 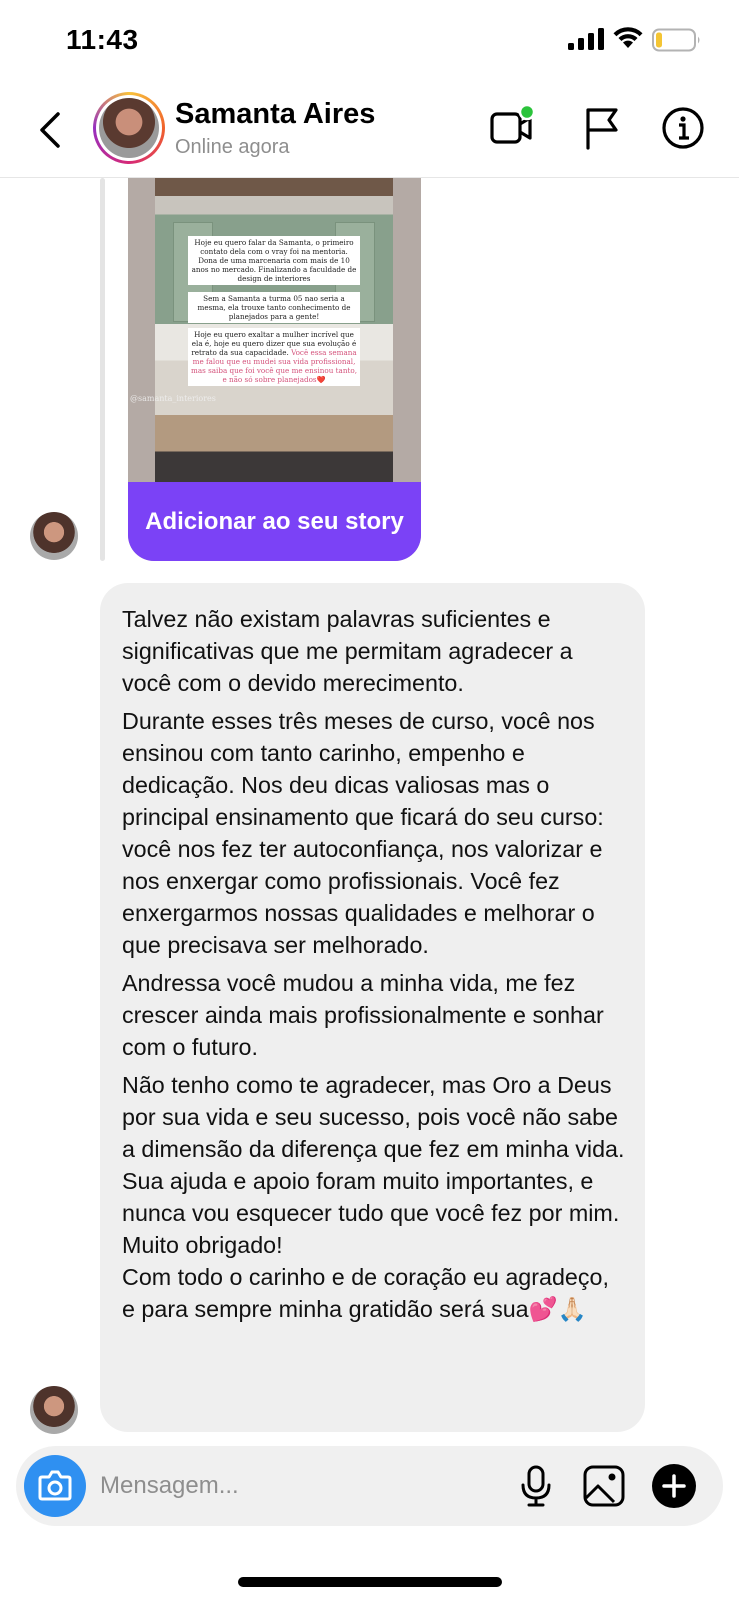 I want to click on plus-icon, so click(x=674, y=1486).